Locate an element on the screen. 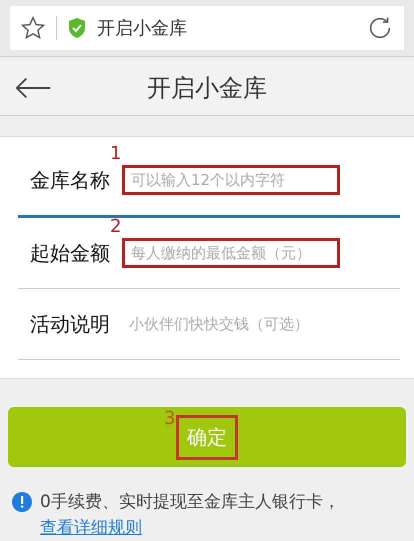  notice-text: 0手续费、实时提现至金库主人银行卡， 查看详细规则 is located at coordinates (190, 515).